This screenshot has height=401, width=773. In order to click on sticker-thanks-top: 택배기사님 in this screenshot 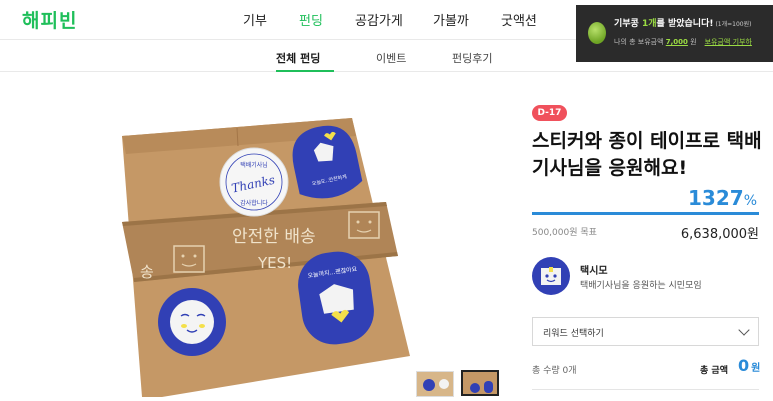, I will do `click(254, 165)`.